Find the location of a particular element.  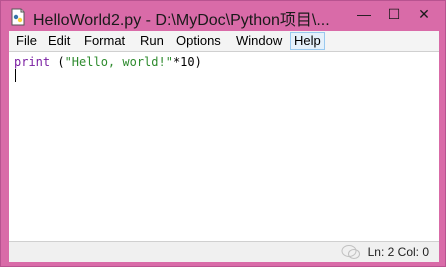

status-bar: Ln: 2 Col: 0 is located at coordinates (224, 251).